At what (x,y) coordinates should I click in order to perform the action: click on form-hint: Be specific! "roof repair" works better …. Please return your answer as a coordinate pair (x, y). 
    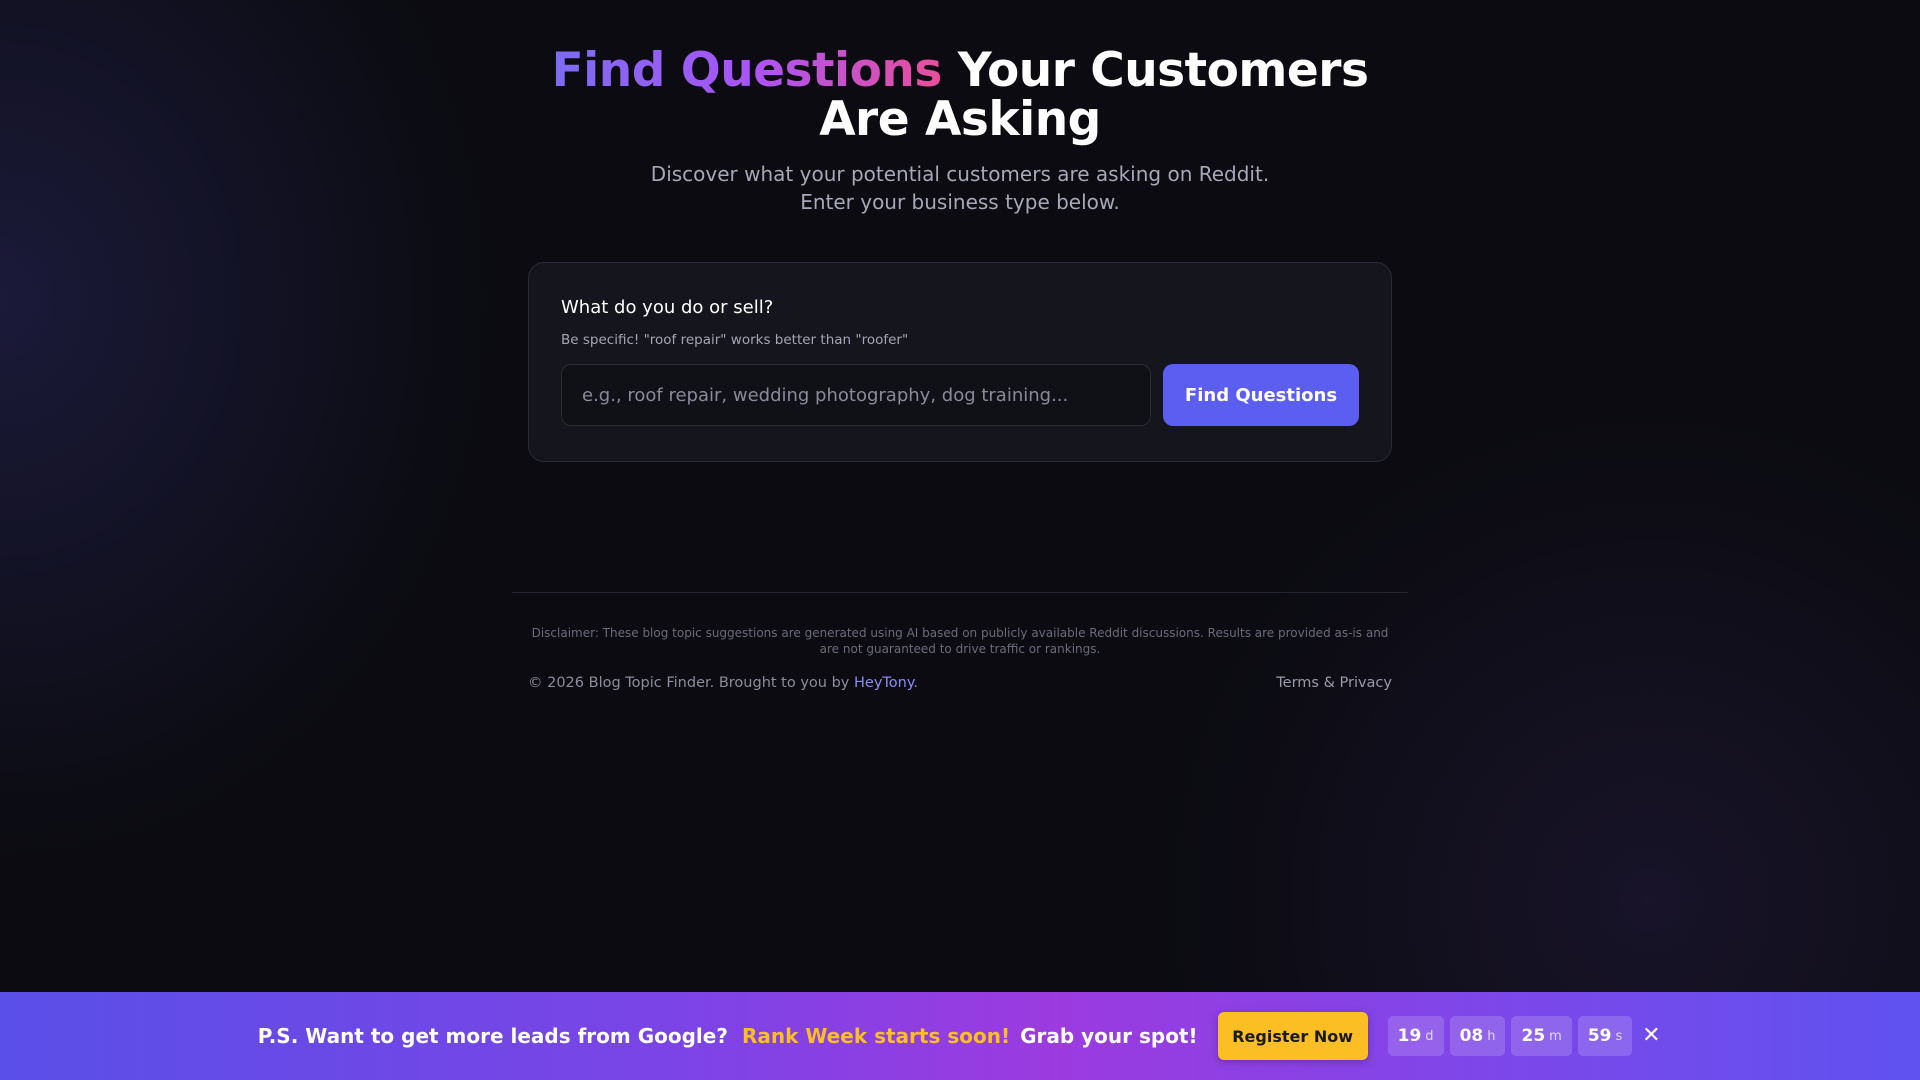
    Looking at the image, I should click on (735, 340).